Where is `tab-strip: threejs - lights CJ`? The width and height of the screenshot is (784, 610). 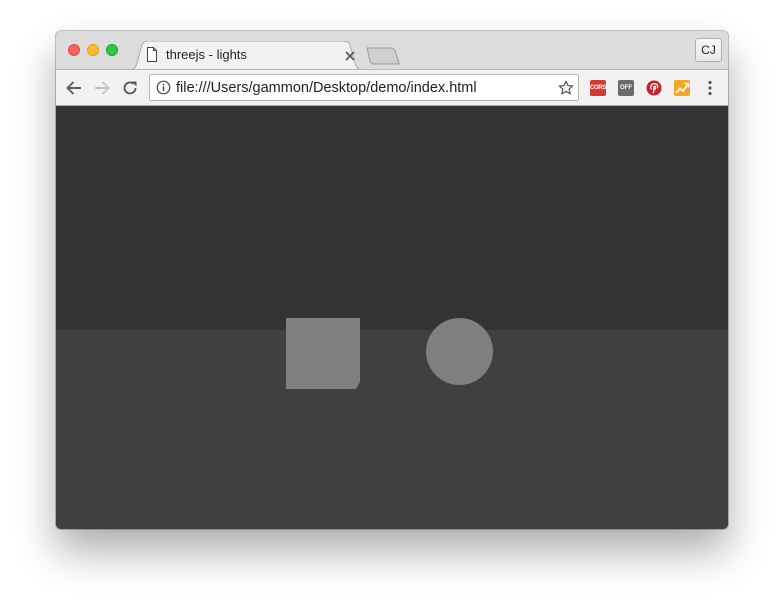 tab-strip: threejs - lights CJ is located at coordinates (392, 50).